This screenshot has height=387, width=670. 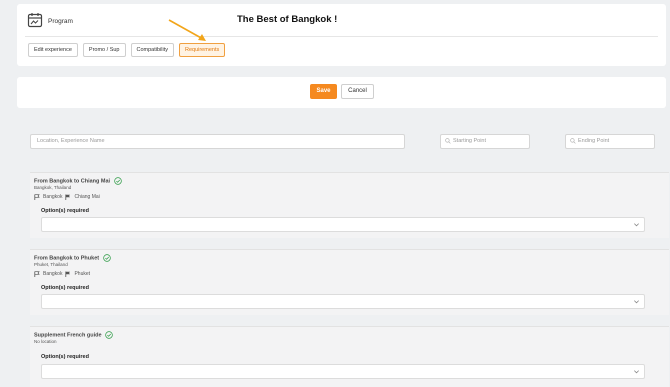 What do you see at coordinates (78, 181) in the screenshot?
I see `experience-title: From Bangkok to Chiang Mai` at bounding box center [78, 181].